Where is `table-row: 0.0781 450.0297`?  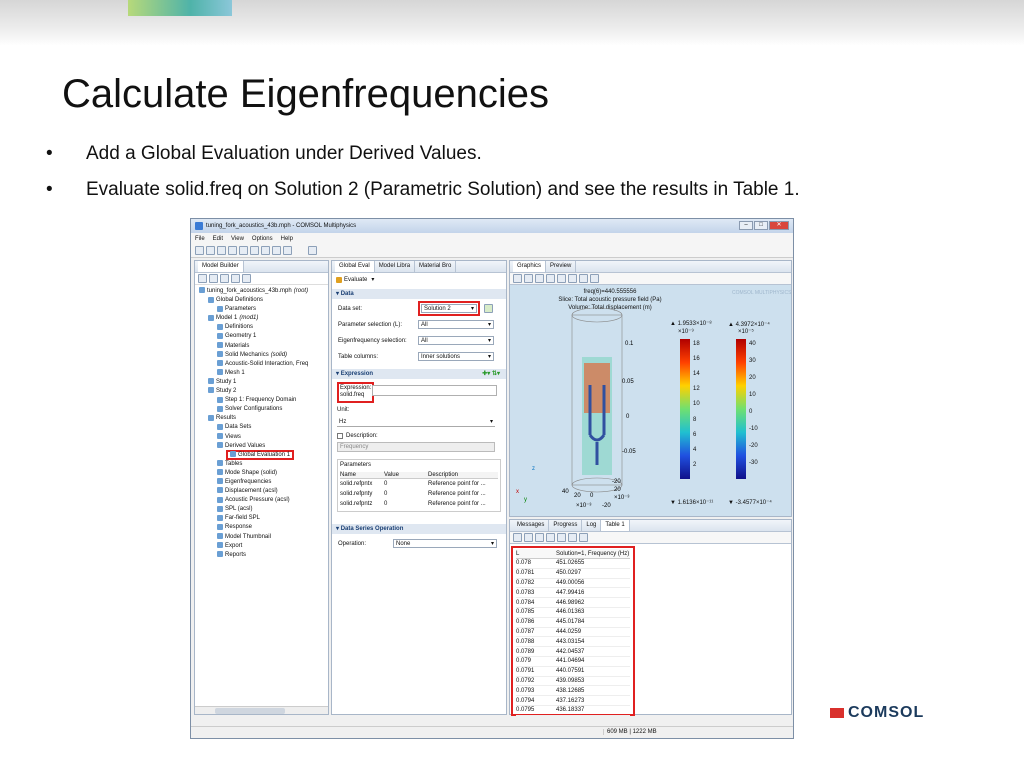
table-row: 0.0781 450.0297 is located at coordinates (573, 574).